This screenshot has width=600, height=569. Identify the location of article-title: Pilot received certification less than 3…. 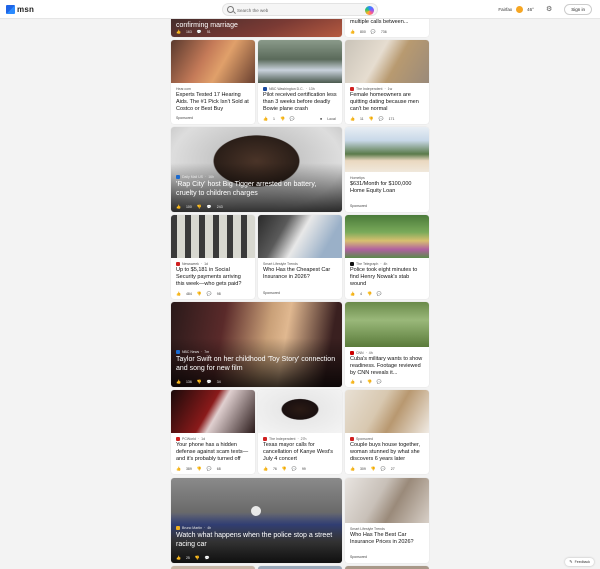
(300, 102).